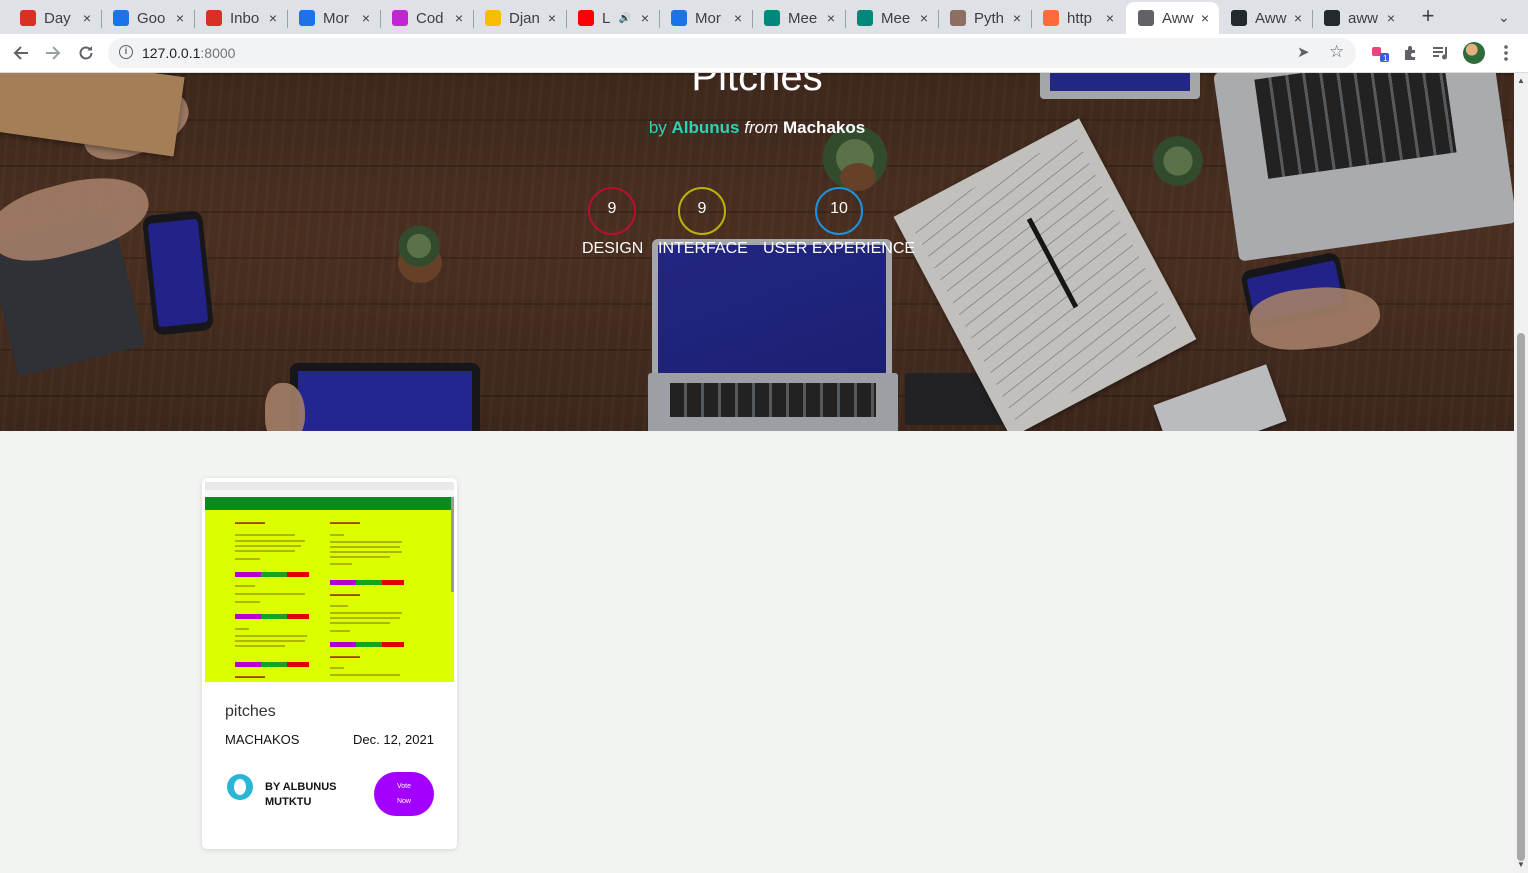 This screenshot has height=873, width=1528. What do you see at coordinates (586, 18) in the screenshot?
I see `youtube-icon` at bounding box center [586, 18].